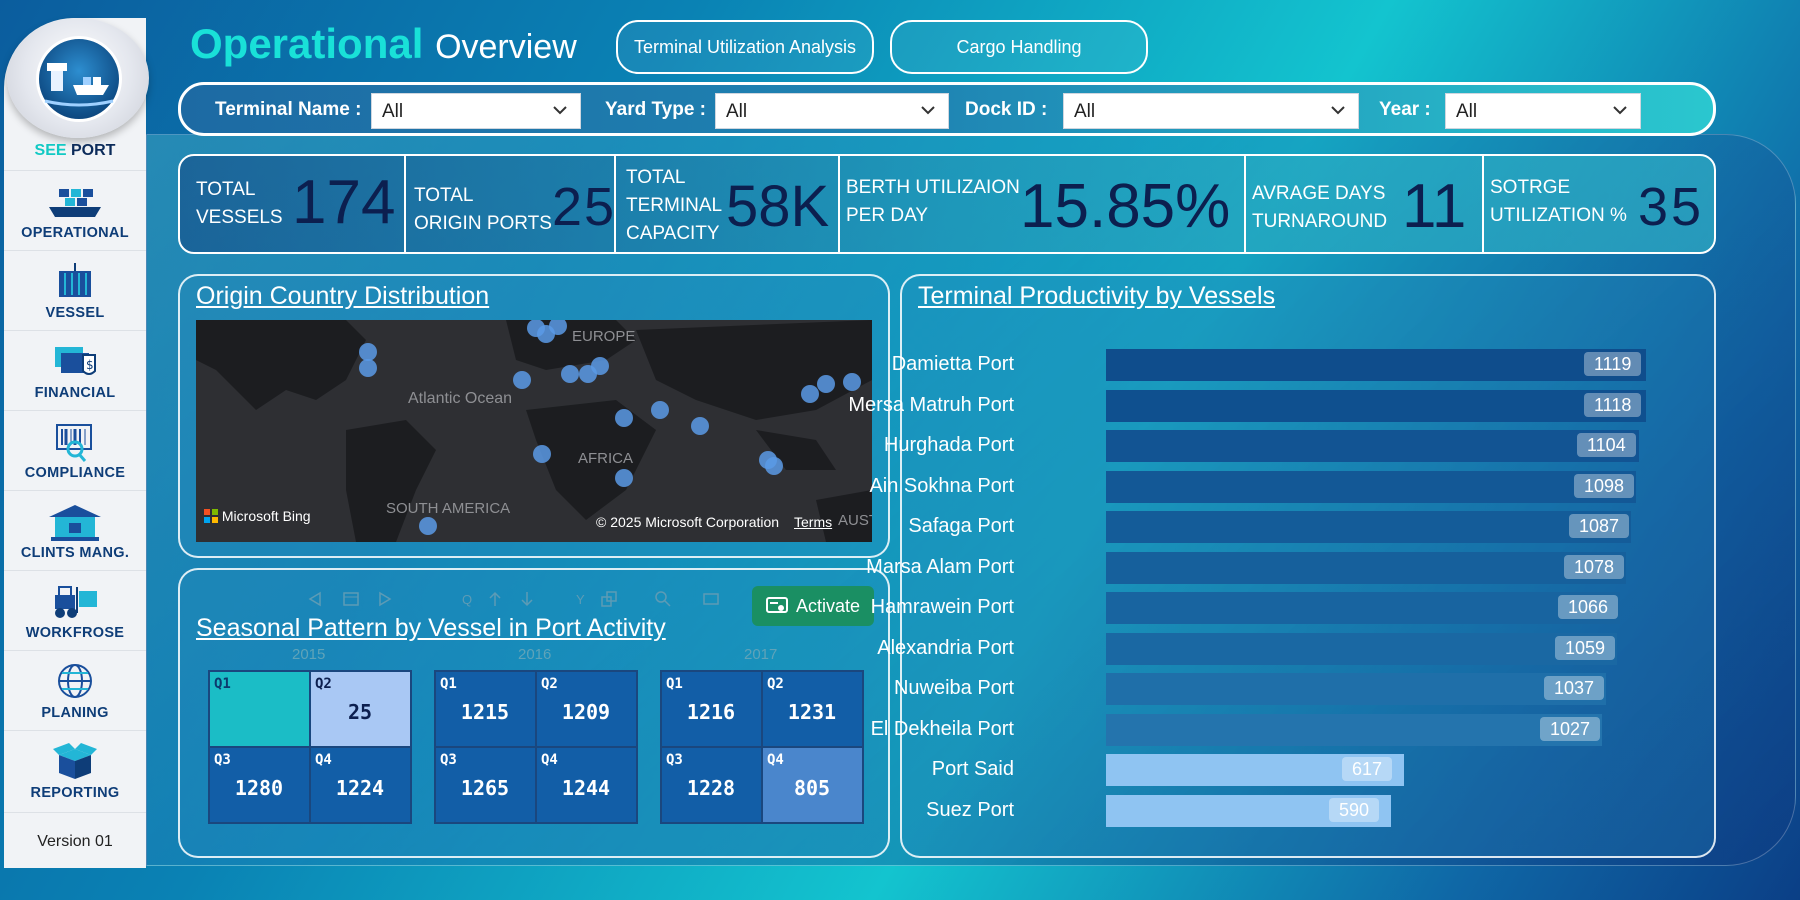  What do you see at coordinates (948, 445) in the screenshot?
I see `bar-category-label: Hurghada Port` at bounding box center [948, 445].